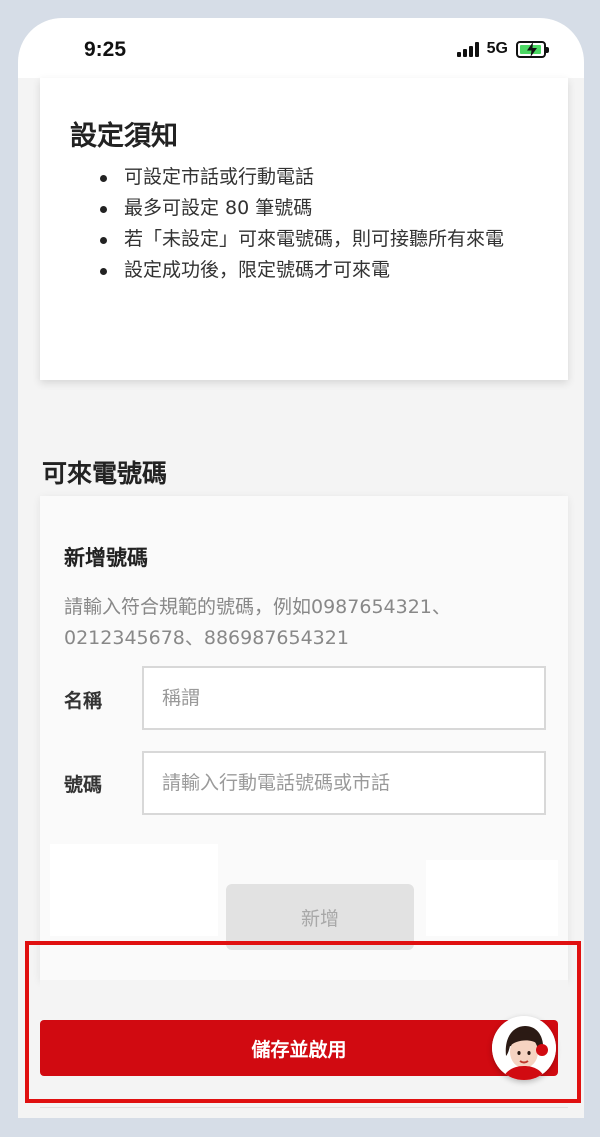  Describe the element at coordinates (106, 558) in the screenshot. I see `add-number-title: 新增號碼` at that location.